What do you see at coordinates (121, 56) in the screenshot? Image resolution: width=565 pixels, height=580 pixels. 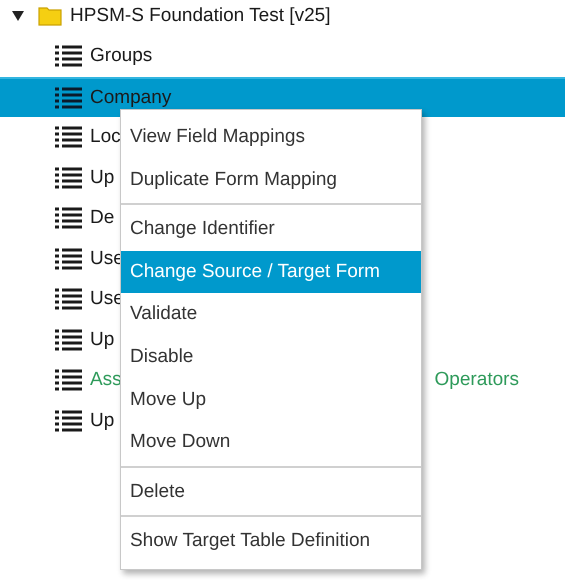 I see `tree-item-label: Groups` at bounding box center [121, 56].